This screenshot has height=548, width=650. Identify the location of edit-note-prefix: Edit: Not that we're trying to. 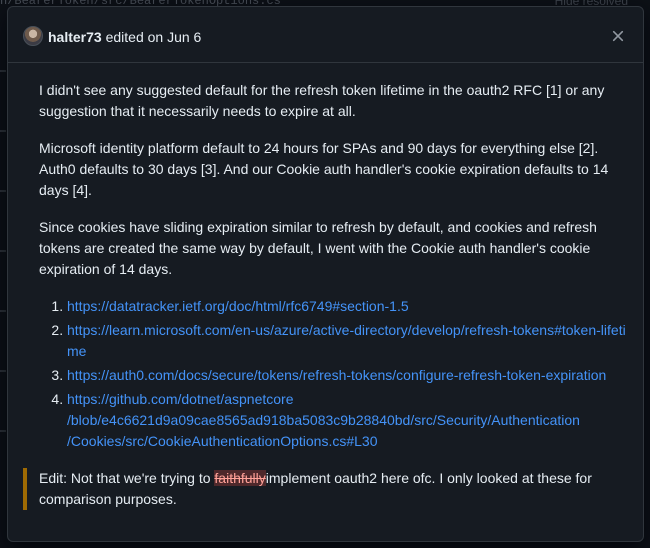
(127, 478).